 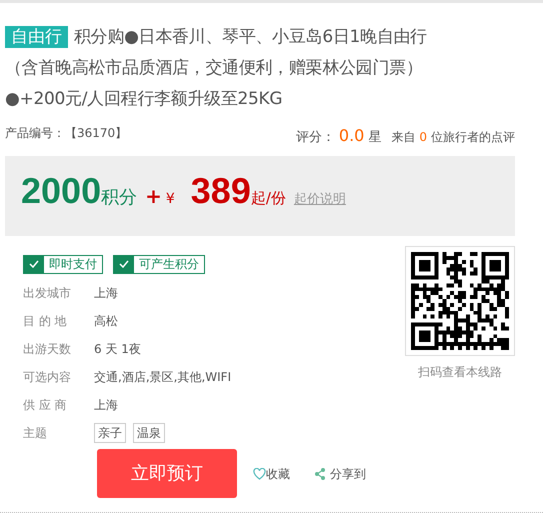 What do you see at coordinates (35, 433) in the screenshot?
I see `detail-label: 主题` at bounding box center [35, 433].